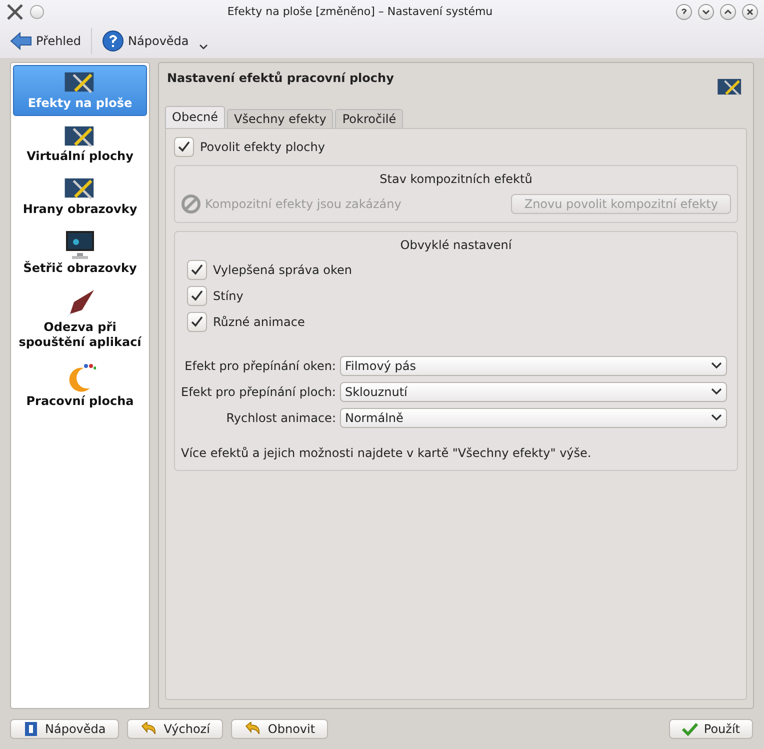  Describe the element at coordinates (259, 322) in the screenshot. I see `checkbox-label: Různé animace` at that location.